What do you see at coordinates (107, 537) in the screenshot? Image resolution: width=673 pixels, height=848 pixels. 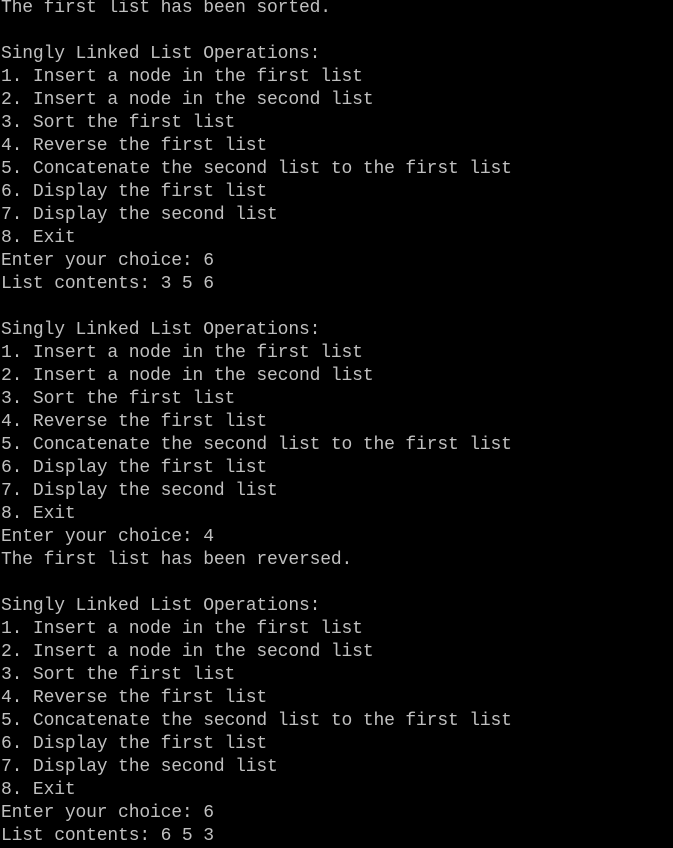 I see `console-line: Enter your choice: 4` at bounding box center [107, 537].